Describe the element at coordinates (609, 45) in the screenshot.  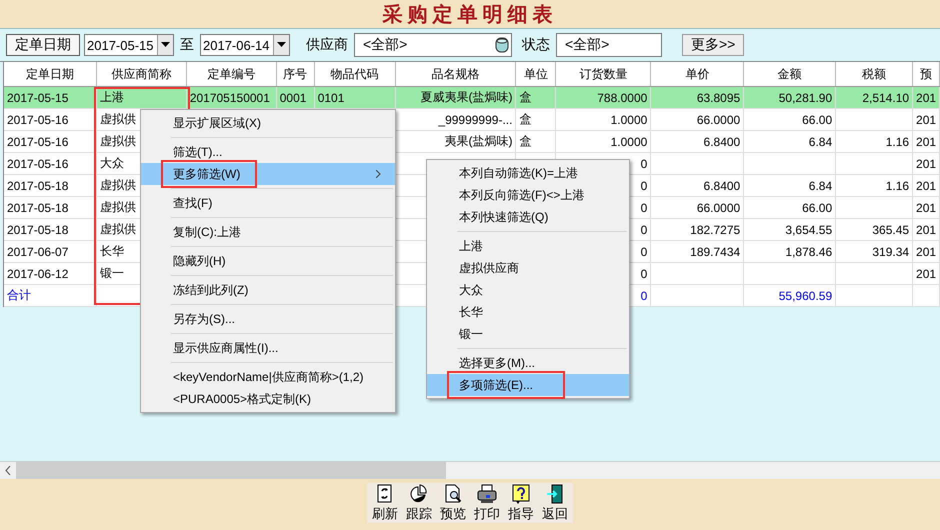
I see `status-field: <全部>` at that location.